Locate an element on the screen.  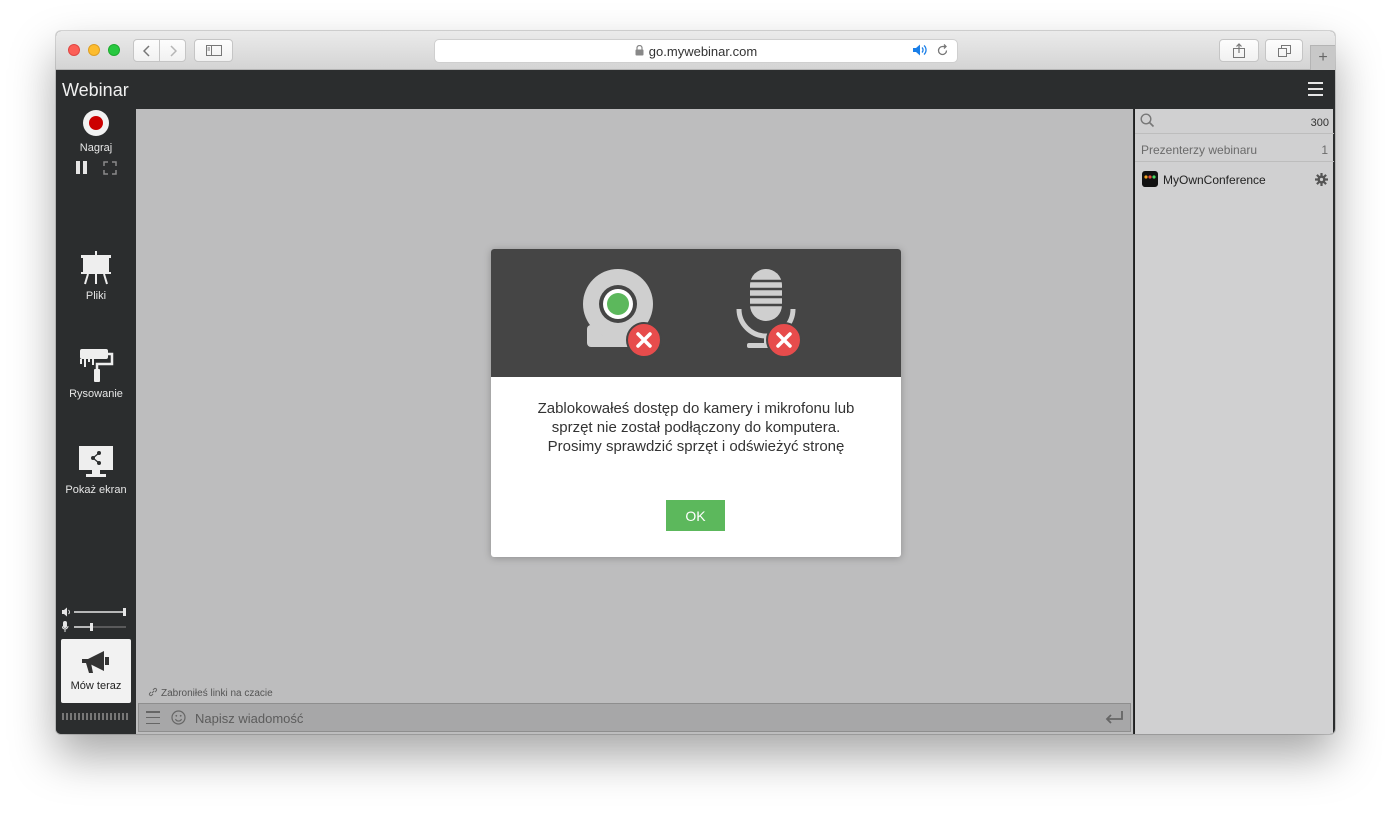
tabs-icon is located at coordinates (1284, 50).